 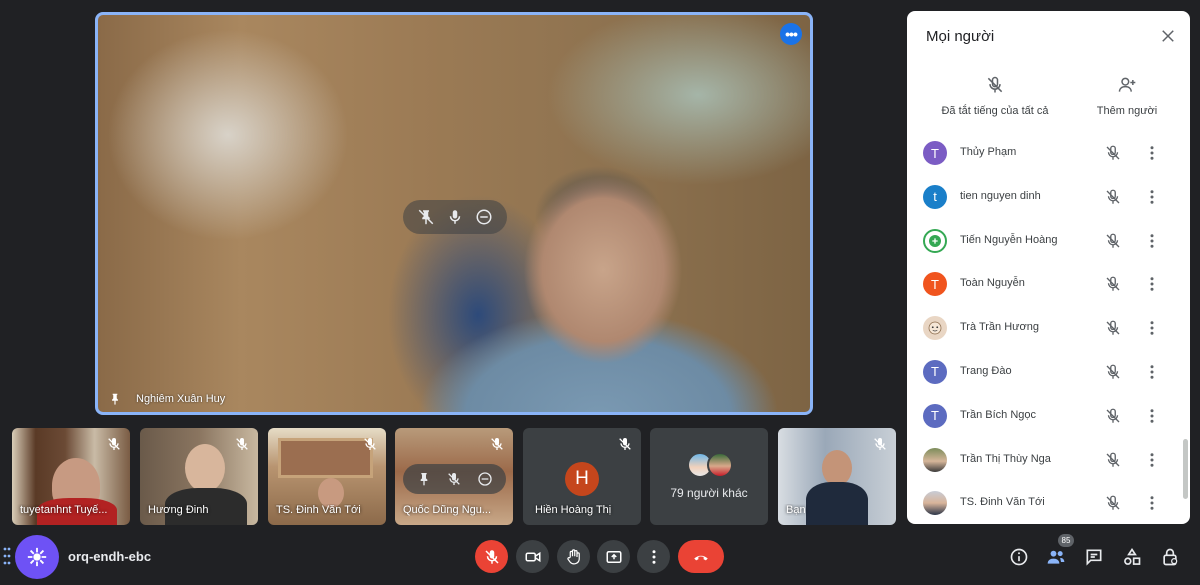 I want to click on more-options-button: •••, so click(x=791, y=34).